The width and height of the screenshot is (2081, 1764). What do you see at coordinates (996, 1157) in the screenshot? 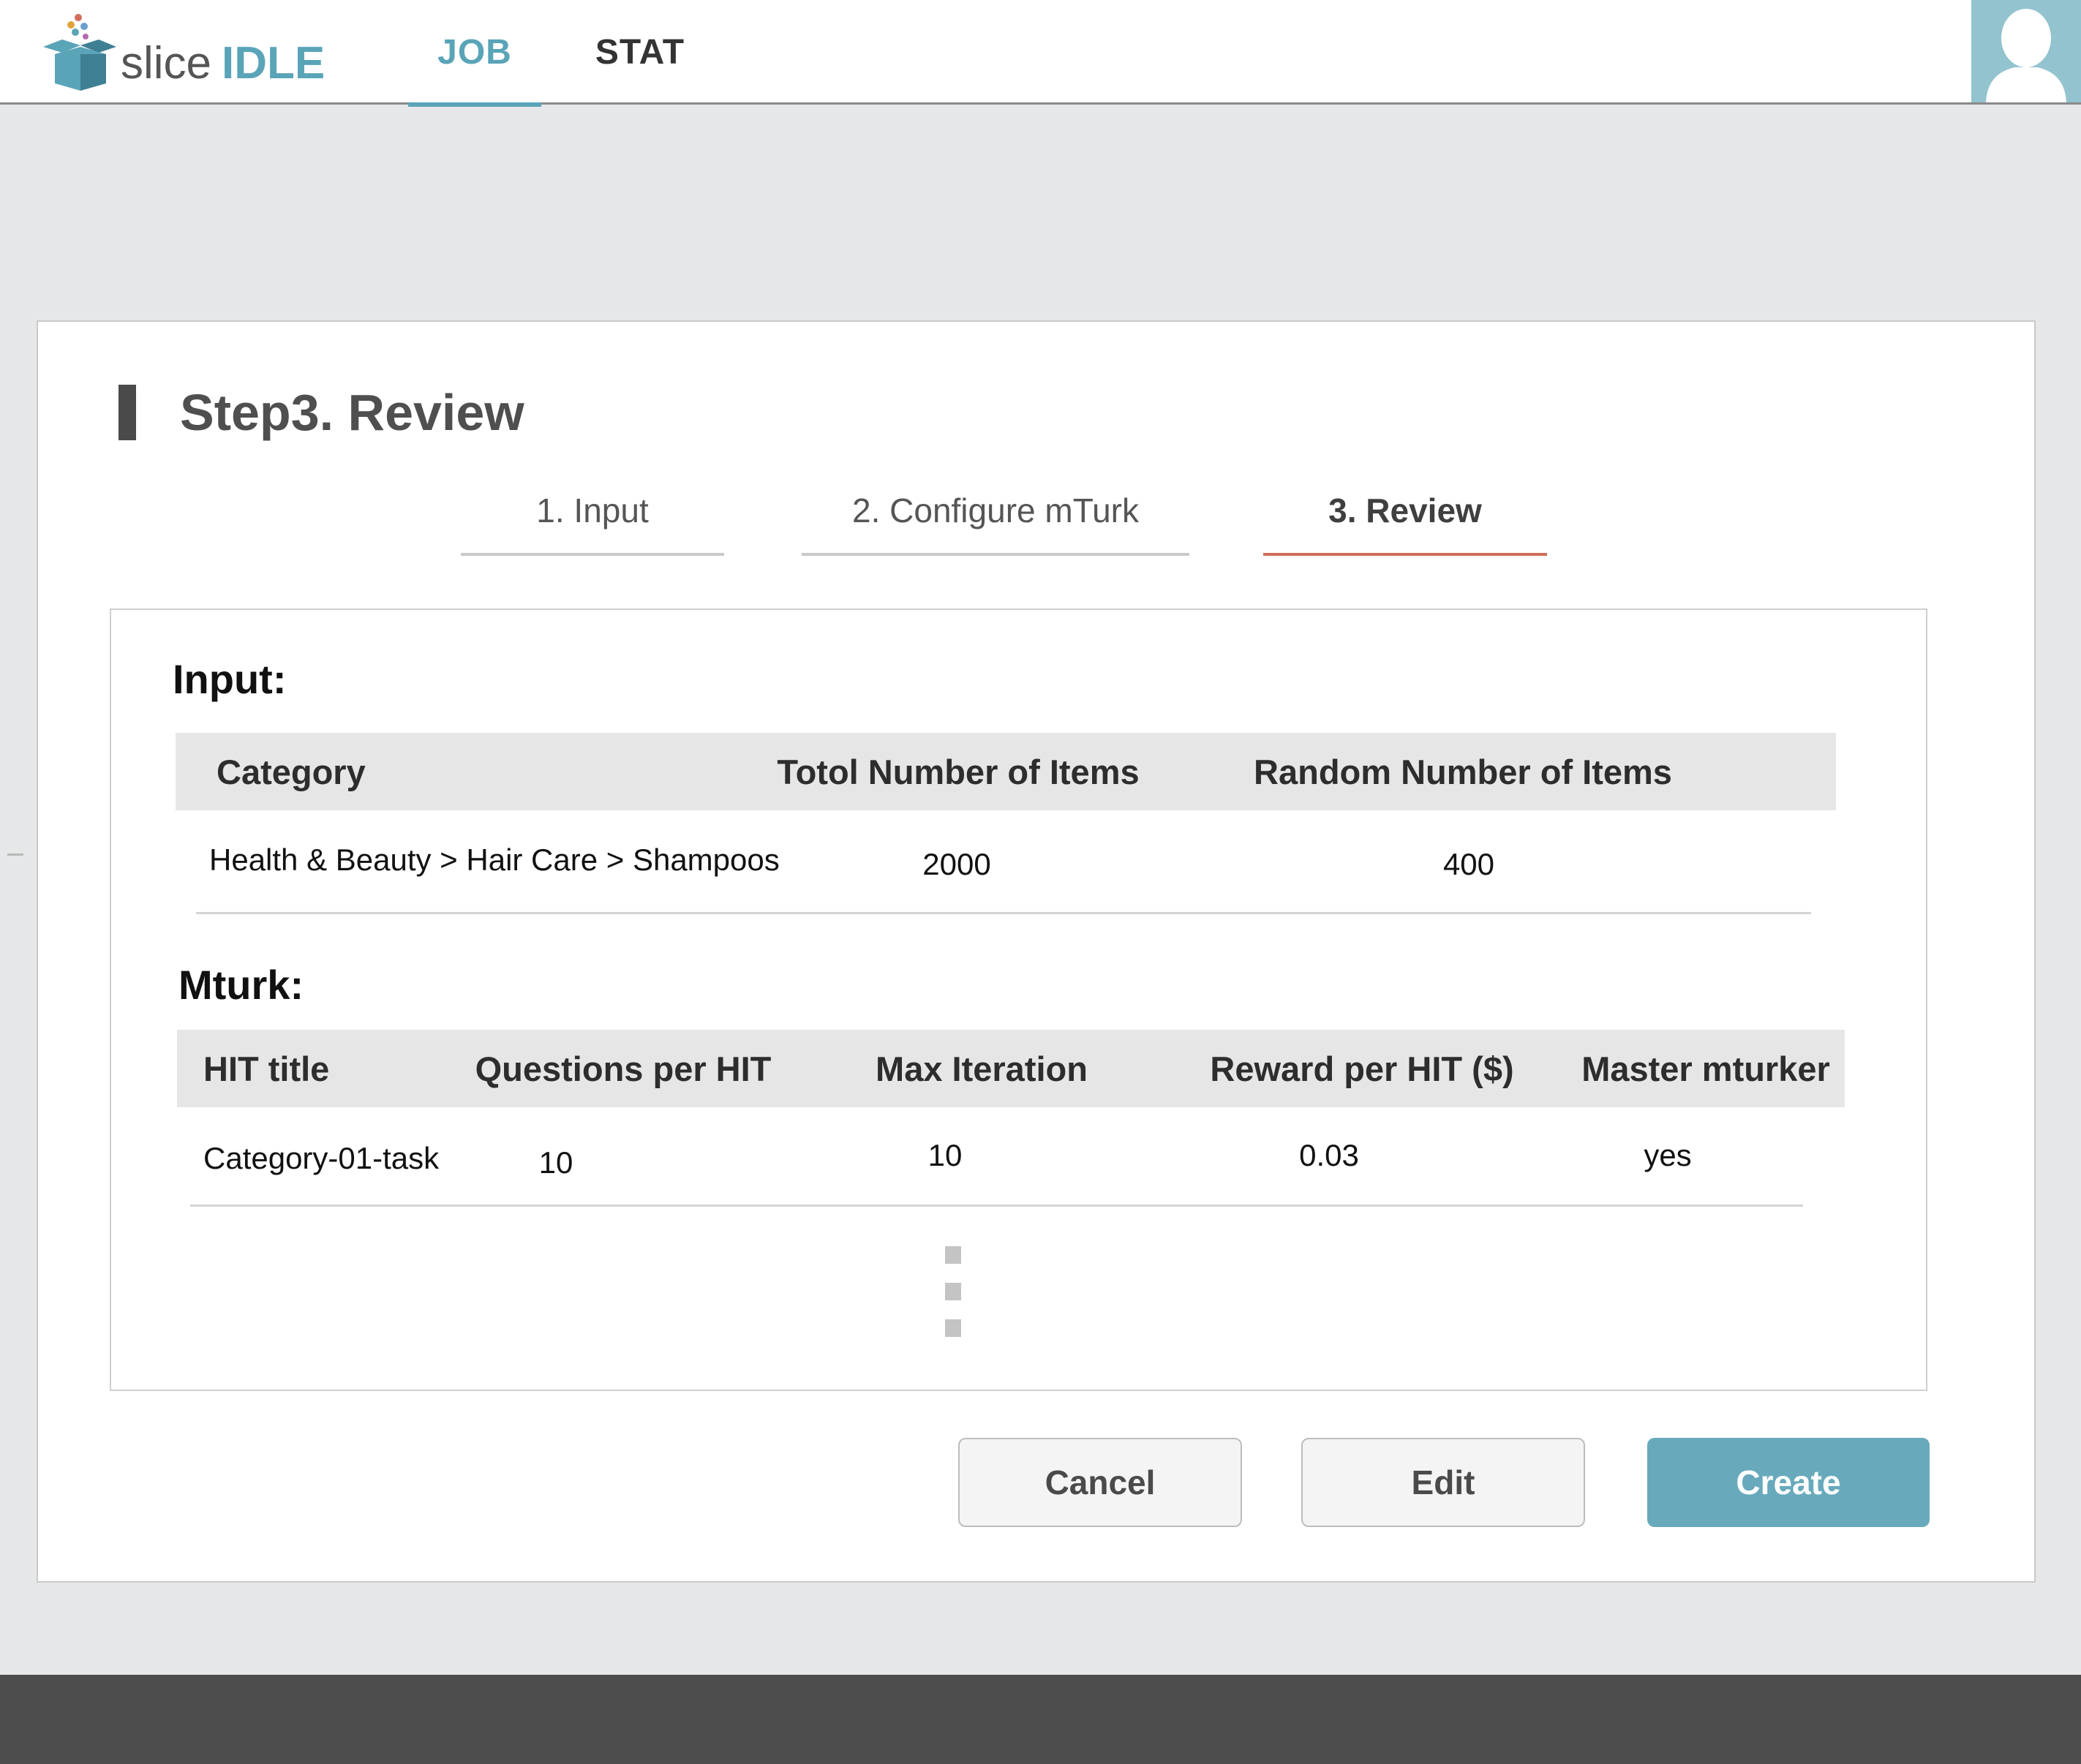
I see `table-row: Category-01-task 10 10 0.03 yes` at bounding box center [996, 1157].